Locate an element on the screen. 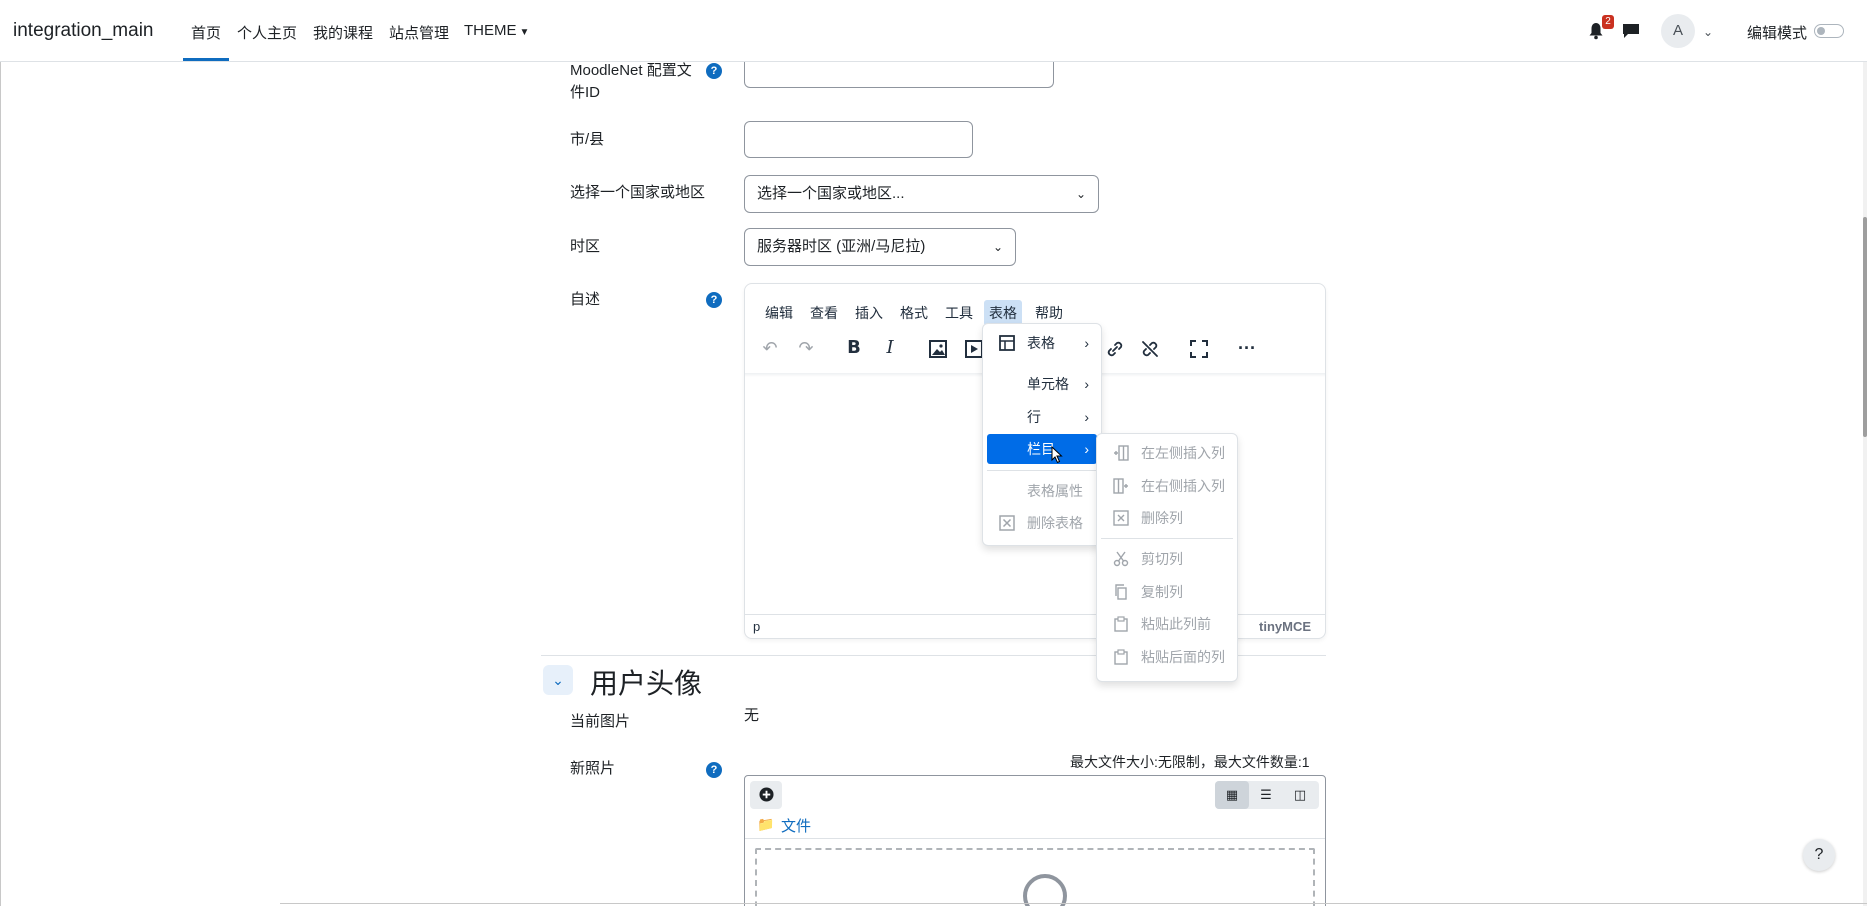 The height and width of the screenshot is (906, 1867). add-file-button is located at coordinates (766, 795).